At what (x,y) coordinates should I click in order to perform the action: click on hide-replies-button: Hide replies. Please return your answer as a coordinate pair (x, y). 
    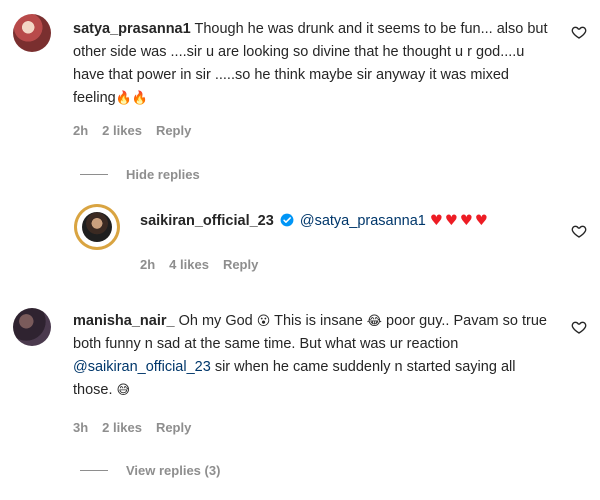
    Looking at the image, I should click on (140, 174).